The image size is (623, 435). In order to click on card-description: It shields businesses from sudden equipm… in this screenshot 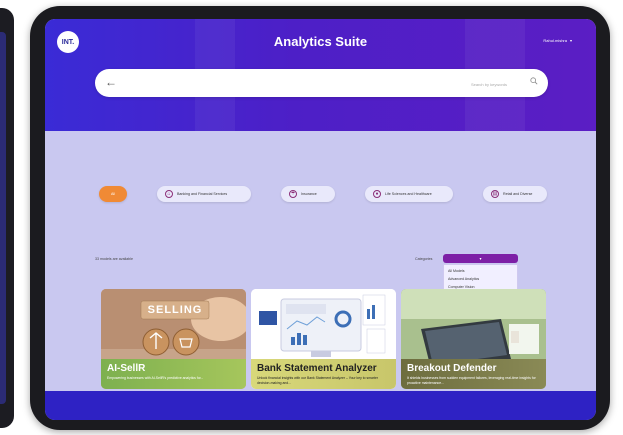, I will do `click(471, 380)`.